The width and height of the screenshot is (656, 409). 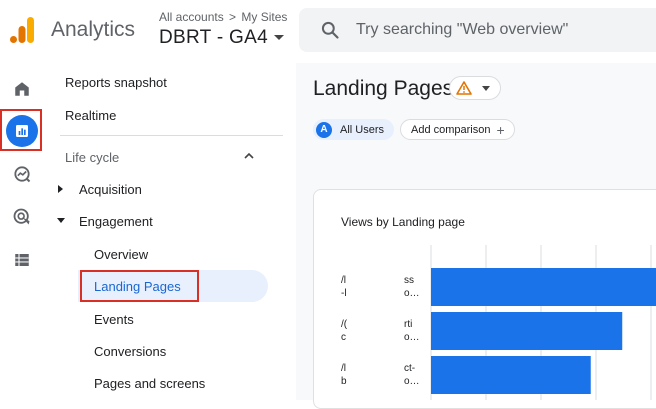 What do you see at coordinates (90, 115) in the screenshot?
I see `nav-realtime: Realtime` at bounding box center [90, 115].